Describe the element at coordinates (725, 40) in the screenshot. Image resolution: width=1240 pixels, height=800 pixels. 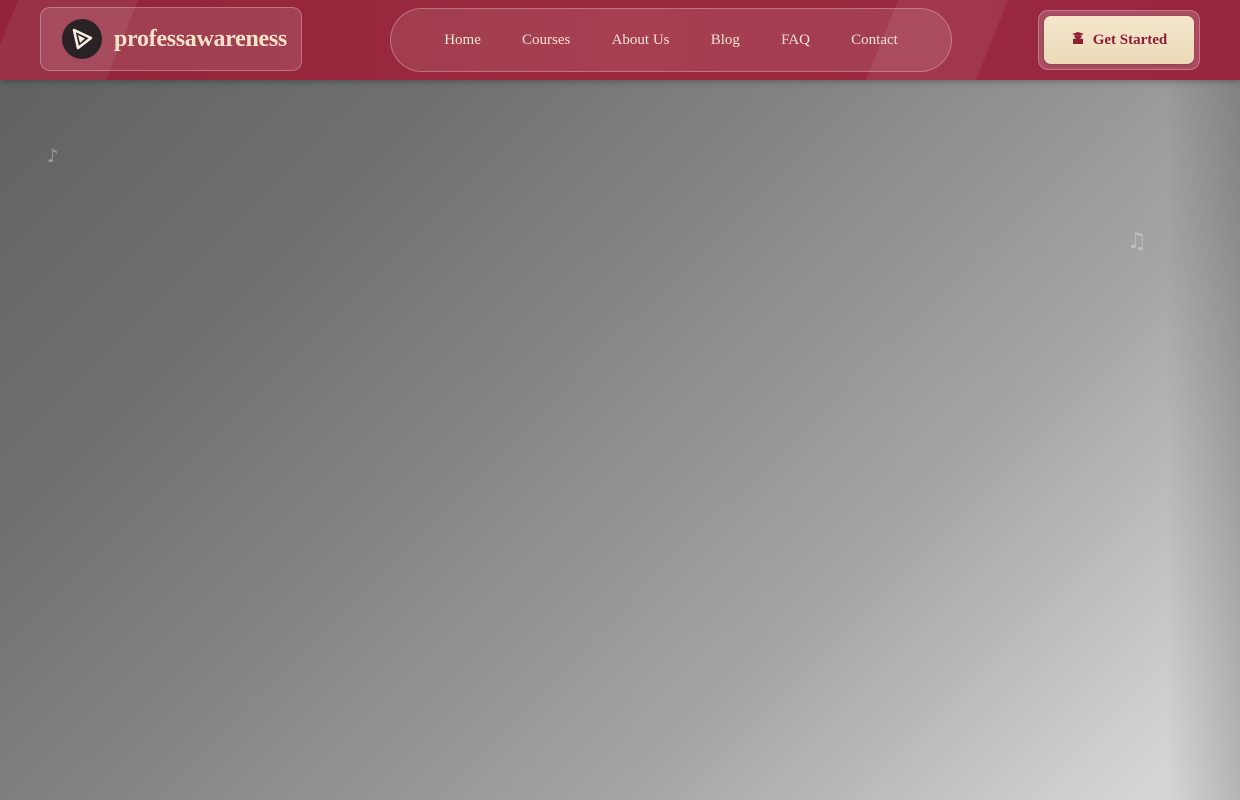
I see `nav-blog: Blog` at that location.